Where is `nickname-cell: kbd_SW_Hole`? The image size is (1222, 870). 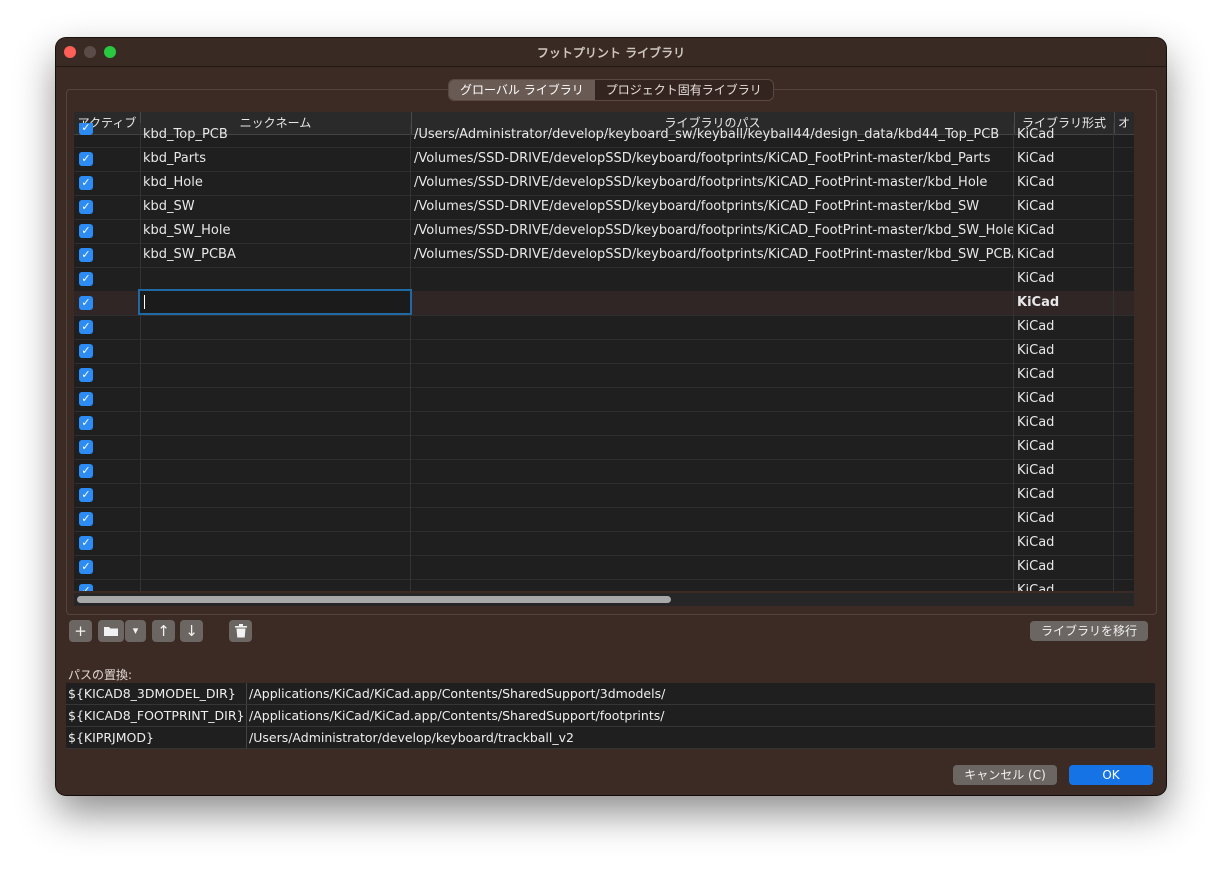 nickname-cell: kbd_SW_Hole is located at coordinates (275, 231).